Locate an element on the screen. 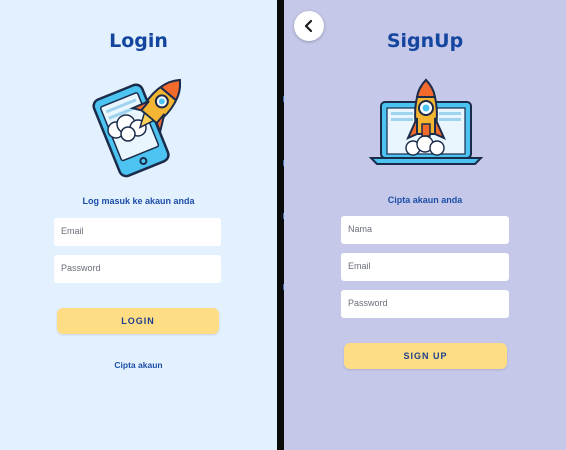 The width and height of the screenshot is (566, 450). screen-divider is located at coordinates (280, 225).